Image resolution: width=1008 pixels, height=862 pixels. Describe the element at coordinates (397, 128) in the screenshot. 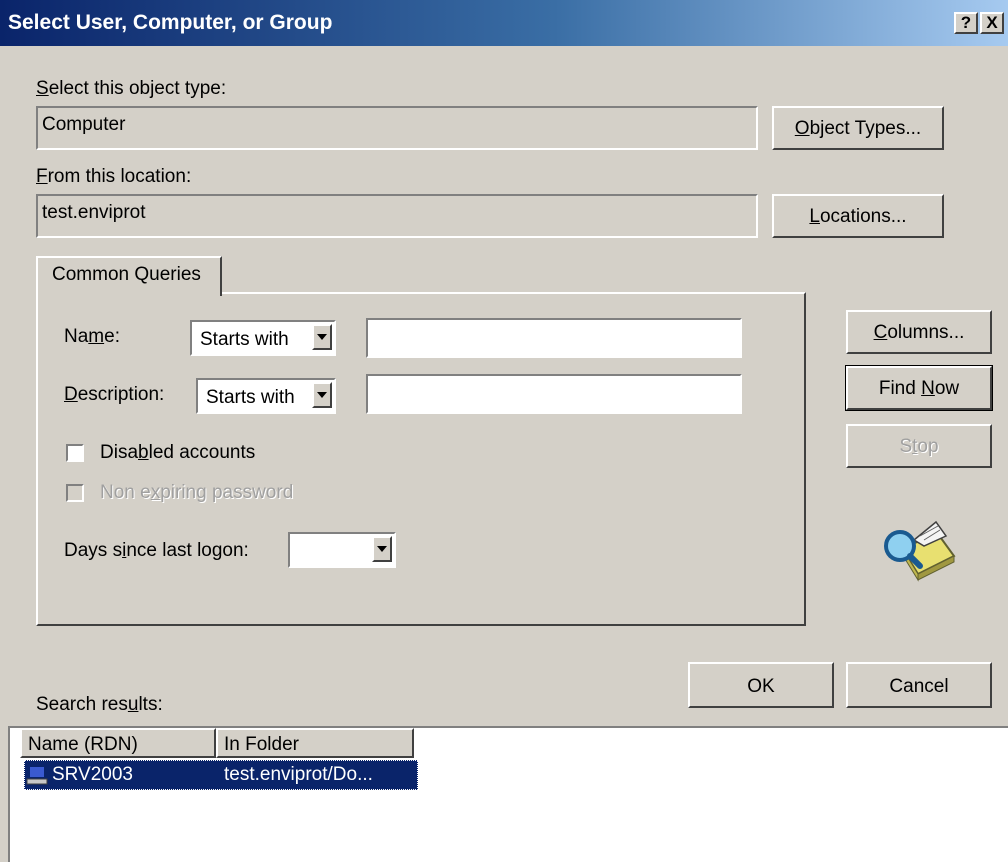

I see `object-type-field: Computer` at that location.